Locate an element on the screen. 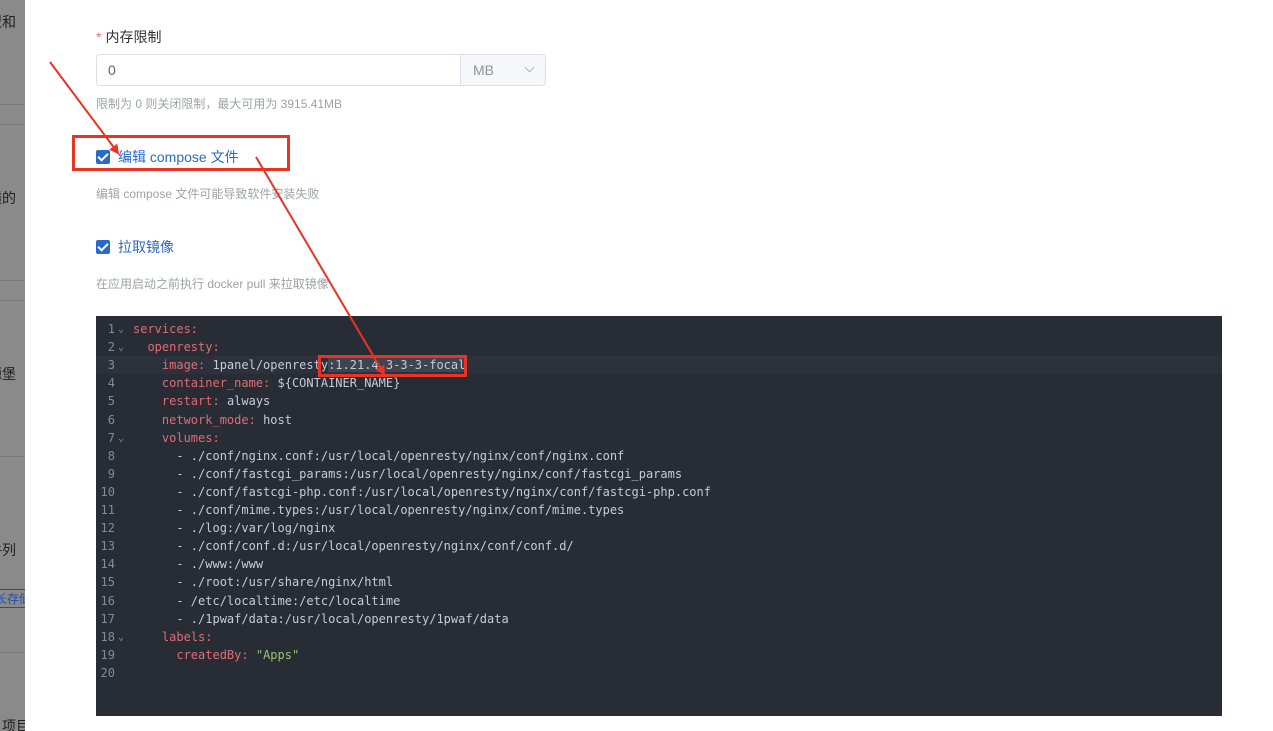  code-line: 1 ⌄ services: is located at coordinates (659, 329).